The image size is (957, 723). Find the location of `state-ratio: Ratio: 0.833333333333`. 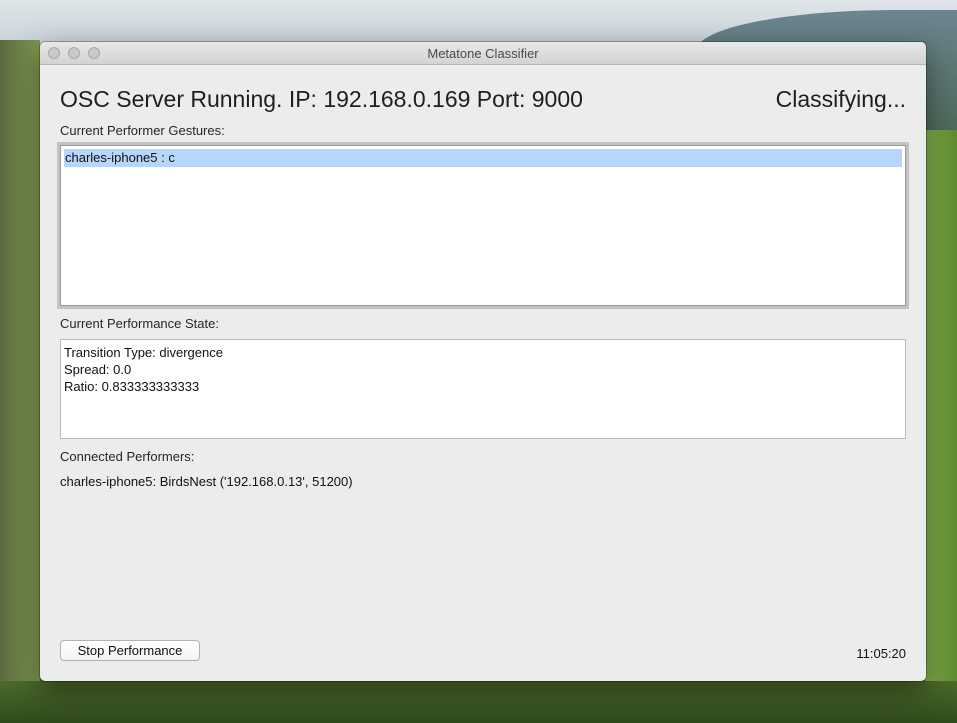

state-ratio: Ratio: 0.833333333333 is located at coordinates (132, 386).